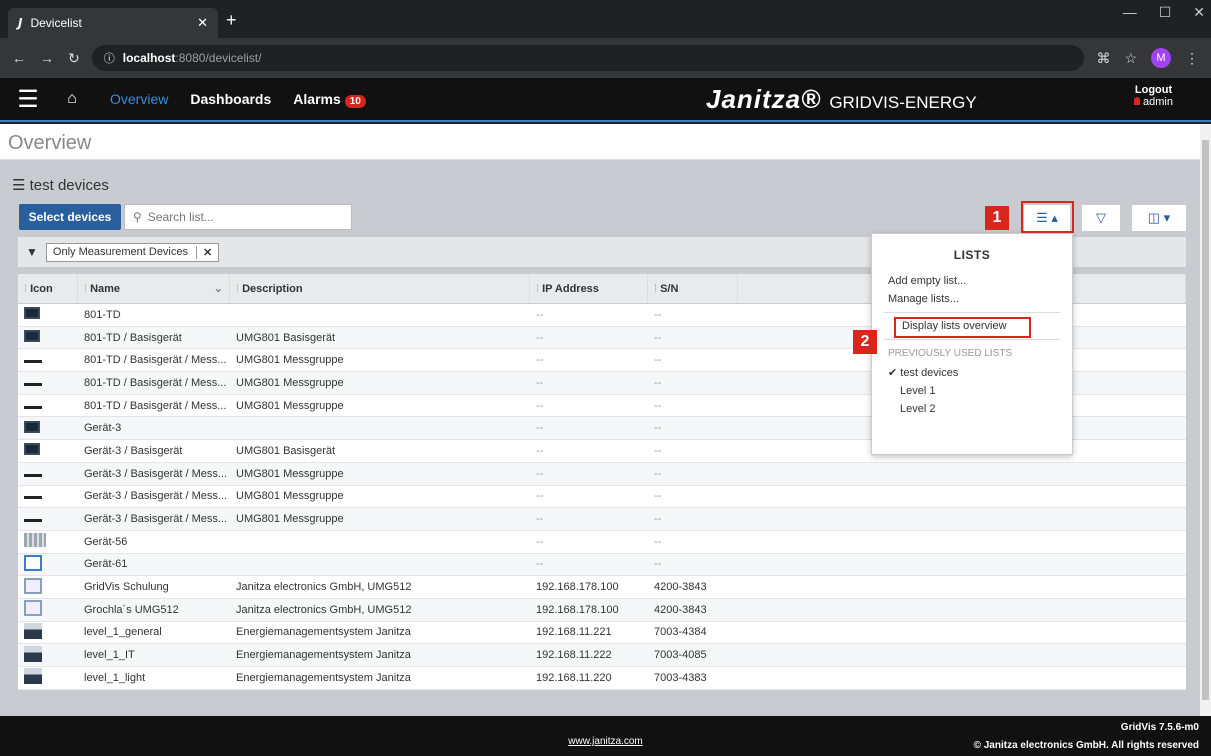 This screenshot has width=1211, height=756. What do you see at coordinates (286, 337) in the screenshot?
I see `cell-description: UMG801 Basisgerät` at bounding box center [286, 337].